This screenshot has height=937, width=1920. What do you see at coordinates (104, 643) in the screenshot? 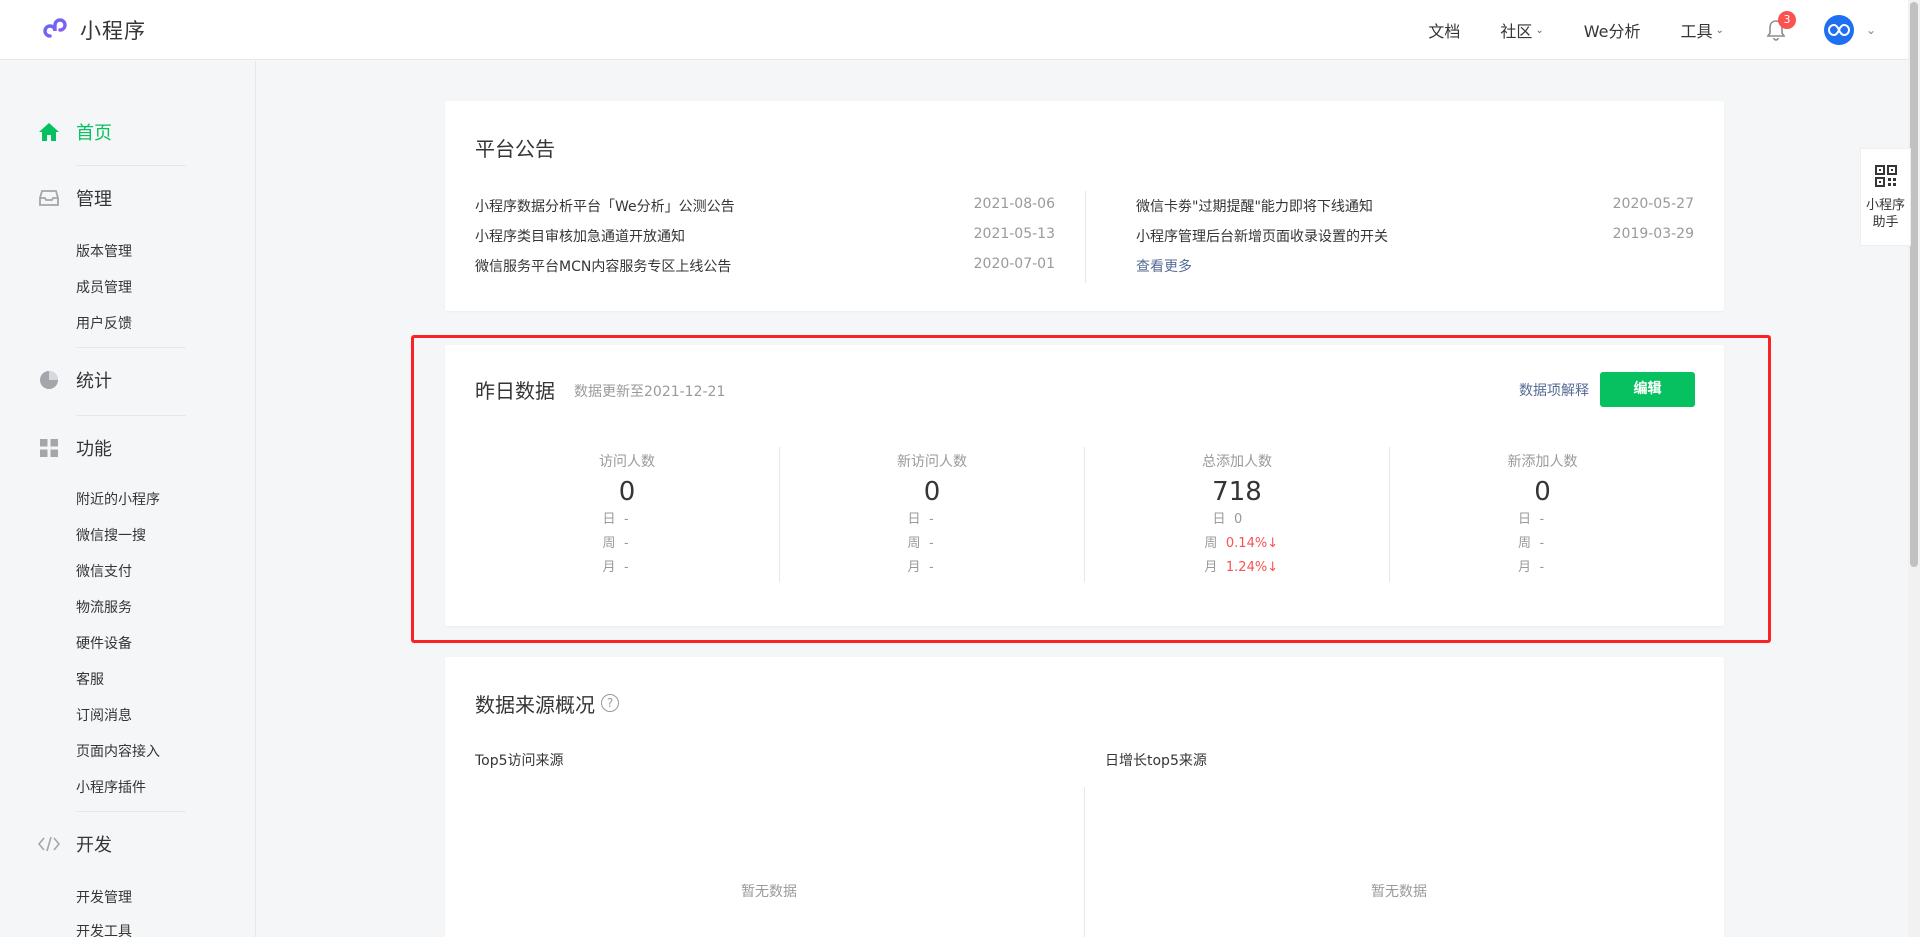
I see `sidebar-item-hardware: 硬件设备` at bounding box center [104, 643].